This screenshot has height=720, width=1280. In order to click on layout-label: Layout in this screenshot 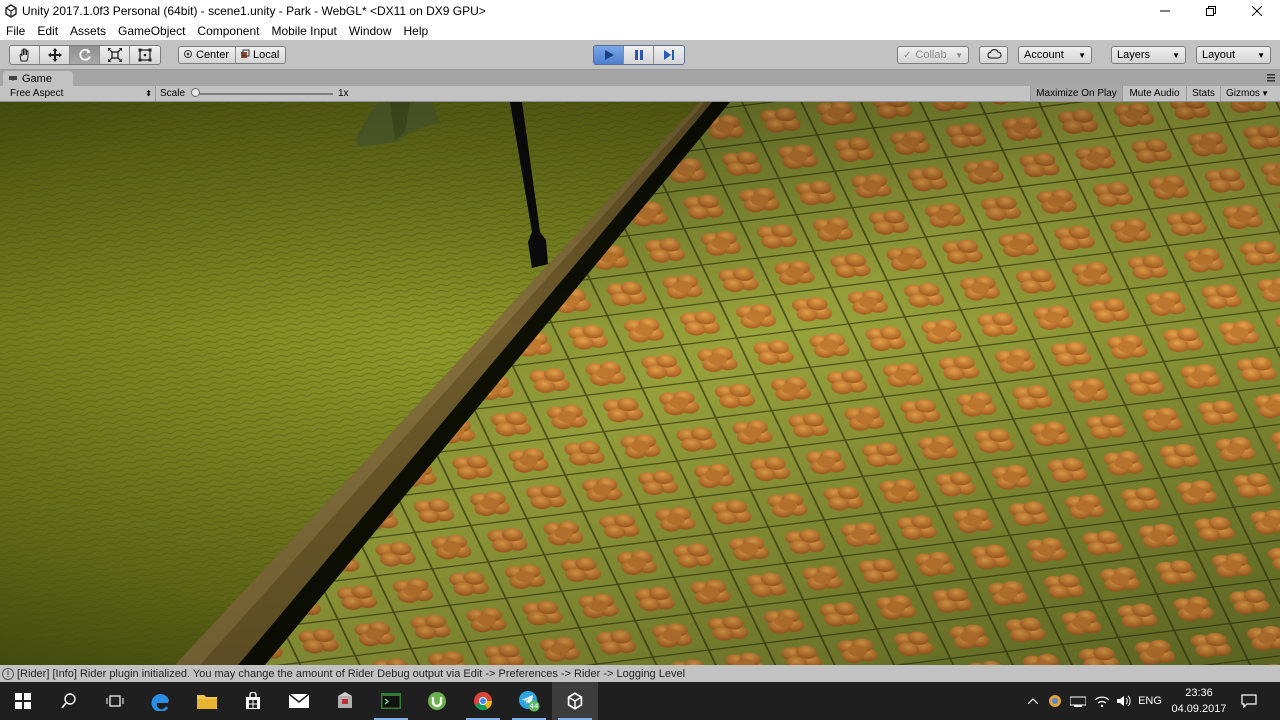, I will do `click(1219, 55)`.